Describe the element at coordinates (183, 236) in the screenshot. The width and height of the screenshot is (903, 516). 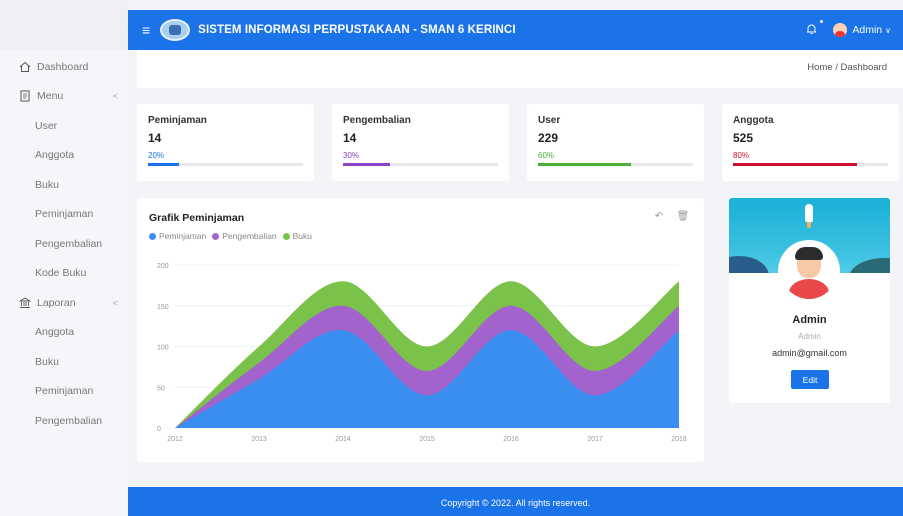
I see `legend-label: Peminjaman` at that location.